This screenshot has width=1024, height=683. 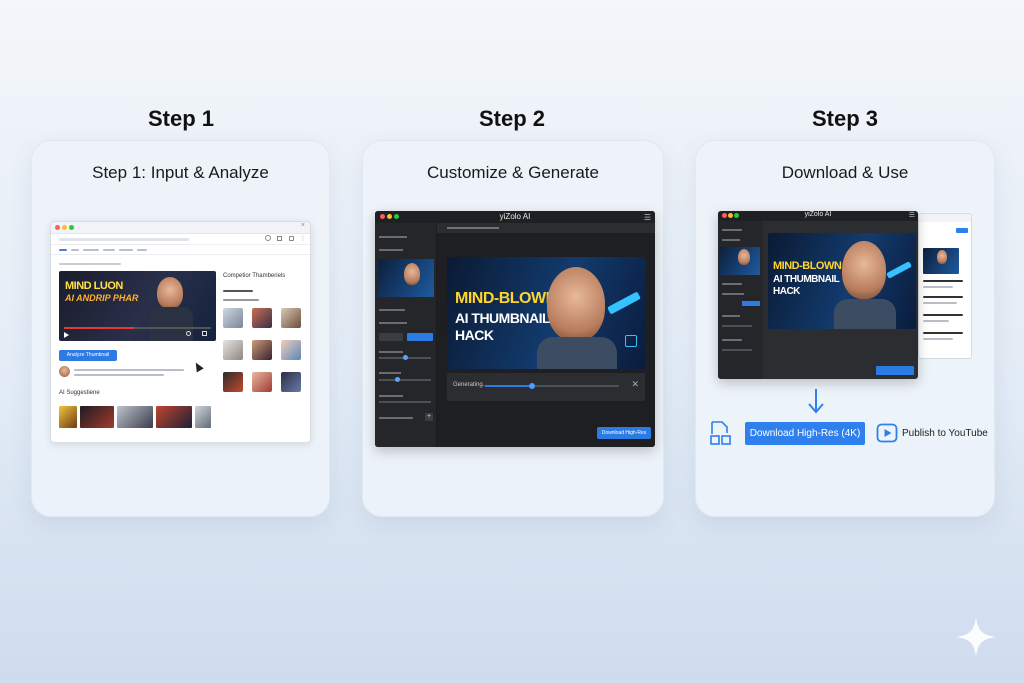 I want to click on editor-window-small: yiZolo AI ☰ MIND-BLOWN AI THUMBNAIL HACK, so click(x=818, y=295).